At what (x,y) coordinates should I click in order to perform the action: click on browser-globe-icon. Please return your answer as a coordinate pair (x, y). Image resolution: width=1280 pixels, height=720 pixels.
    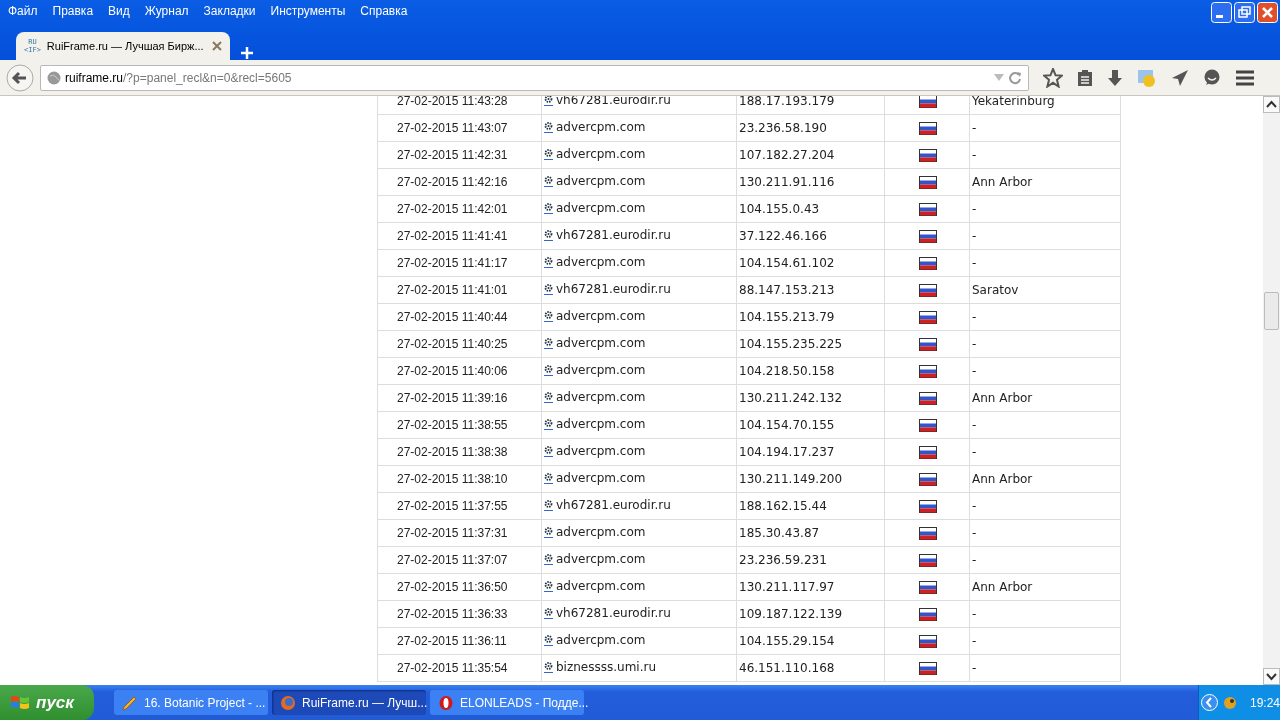
    Looking at the image, I should click on (288, 702).